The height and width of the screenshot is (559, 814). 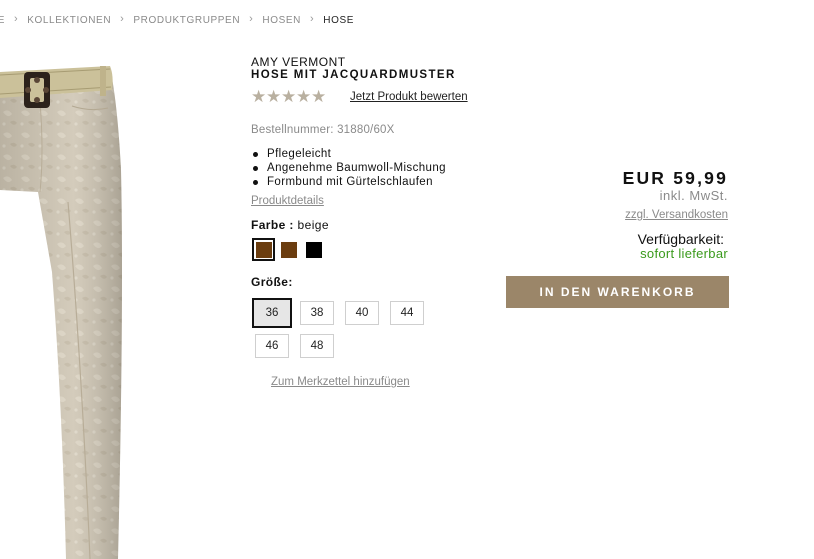 I want to click on color-label: Farbe : beige, so click(x=290, y=225).